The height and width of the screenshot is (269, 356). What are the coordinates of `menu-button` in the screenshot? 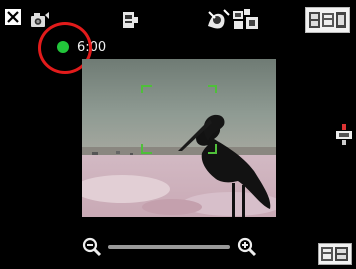 It's located at (335, 254).